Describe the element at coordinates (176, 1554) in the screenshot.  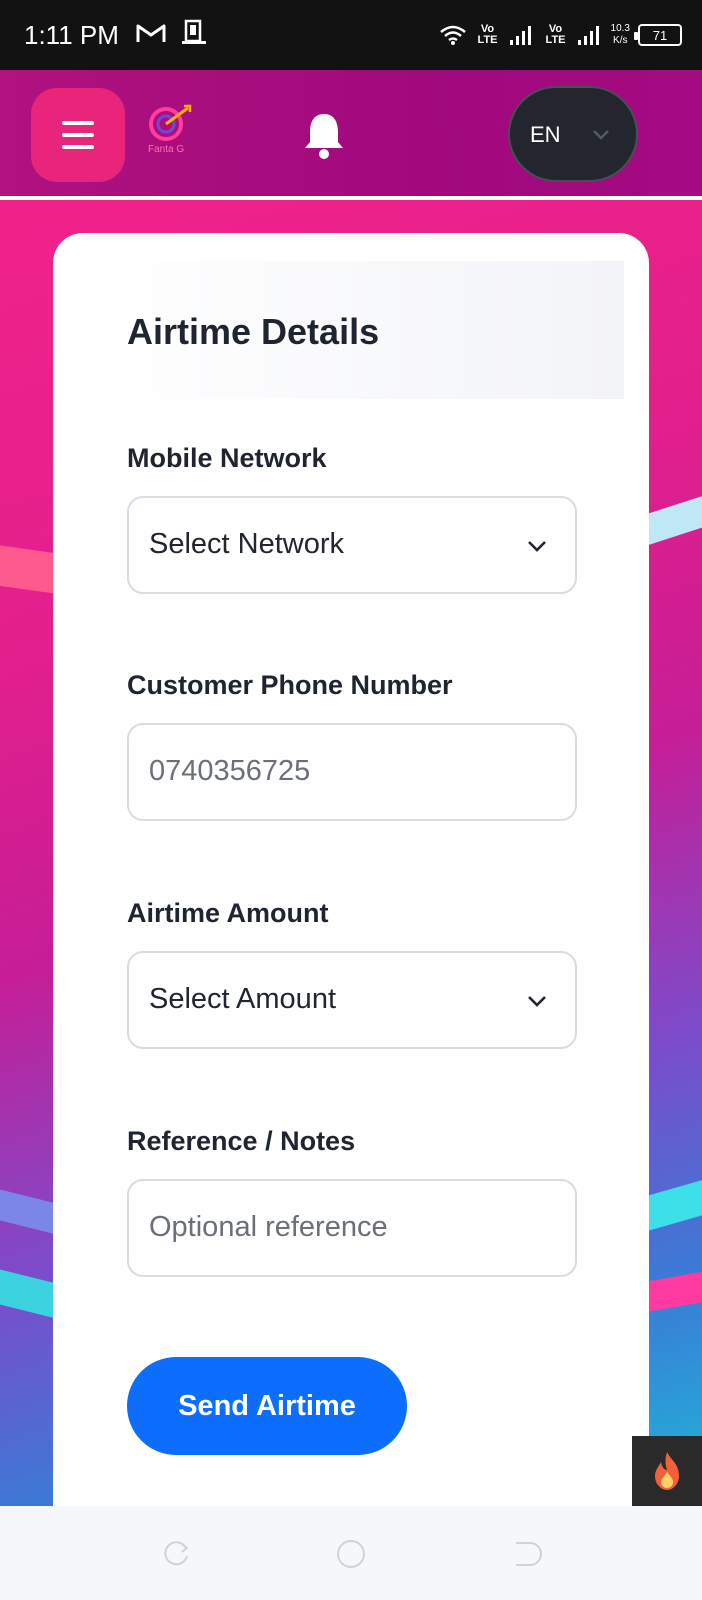
I see `recent-apps-icon` at that location.